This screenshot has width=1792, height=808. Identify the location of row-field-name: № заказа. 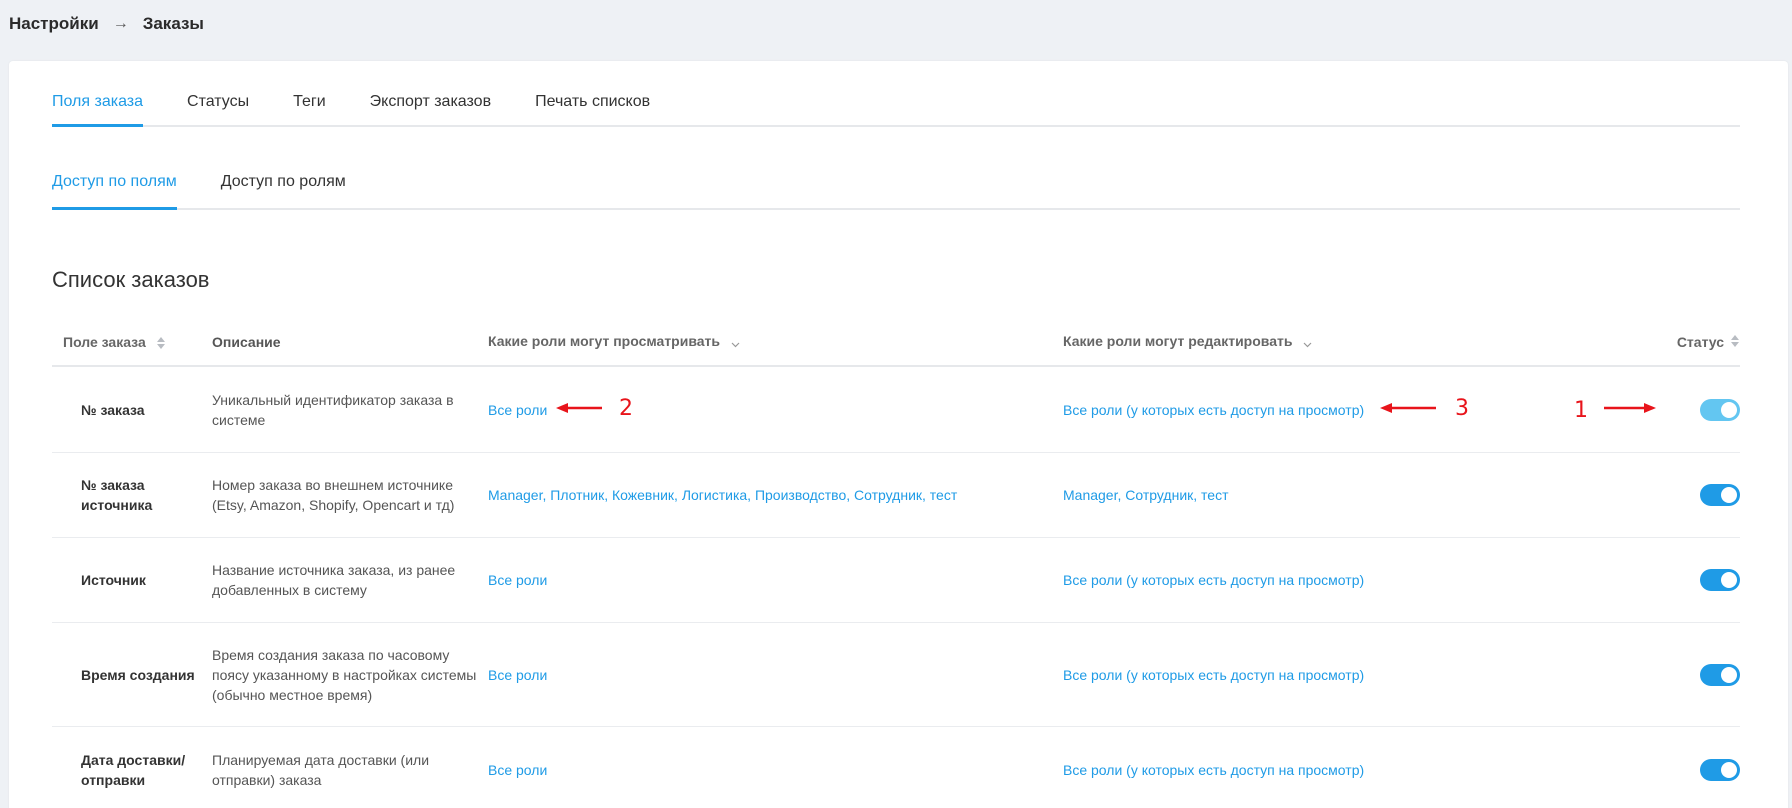
(113, 409).